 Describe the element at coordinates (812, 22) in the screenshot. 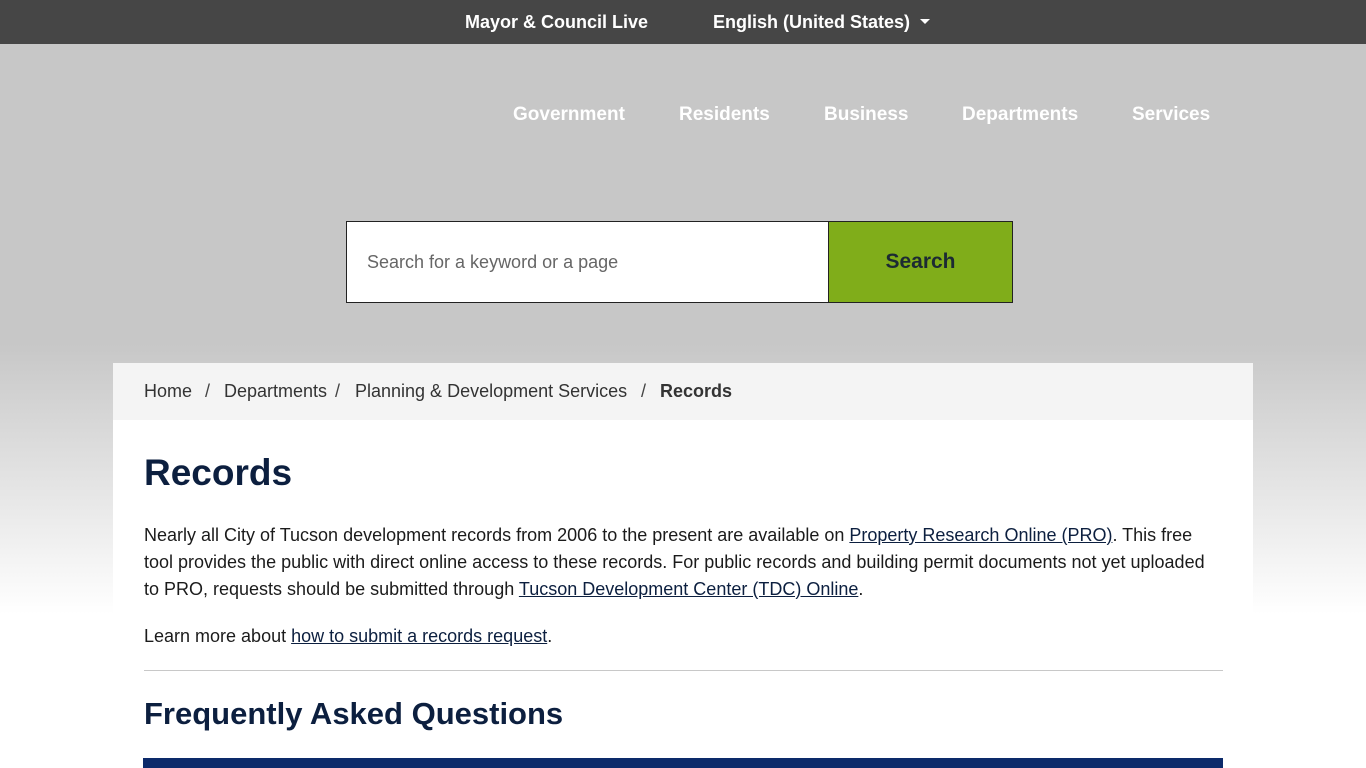

I see `language-label: English (United States)` at that location.